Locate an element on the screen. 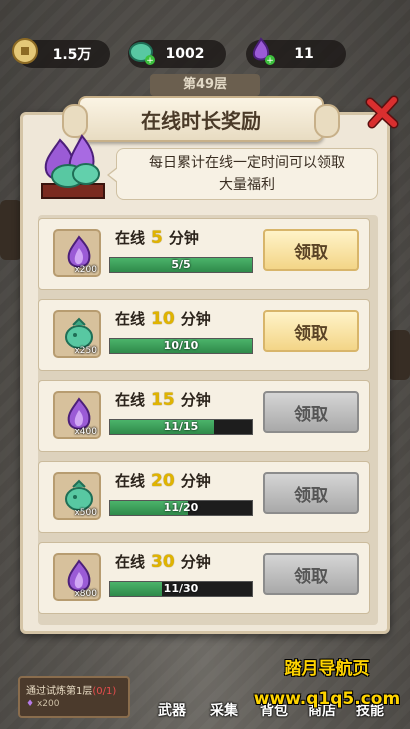  progress-text: 10/10 is located at coordinates (181, 345).